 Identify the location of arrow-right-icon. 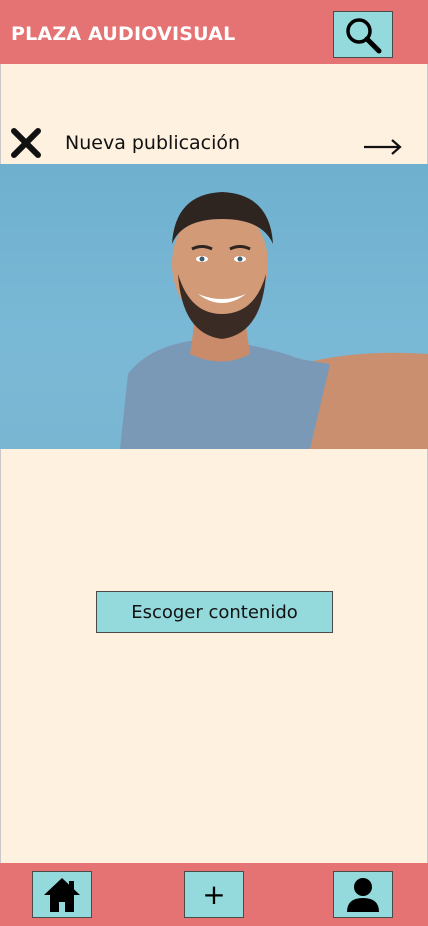
(383, 147).